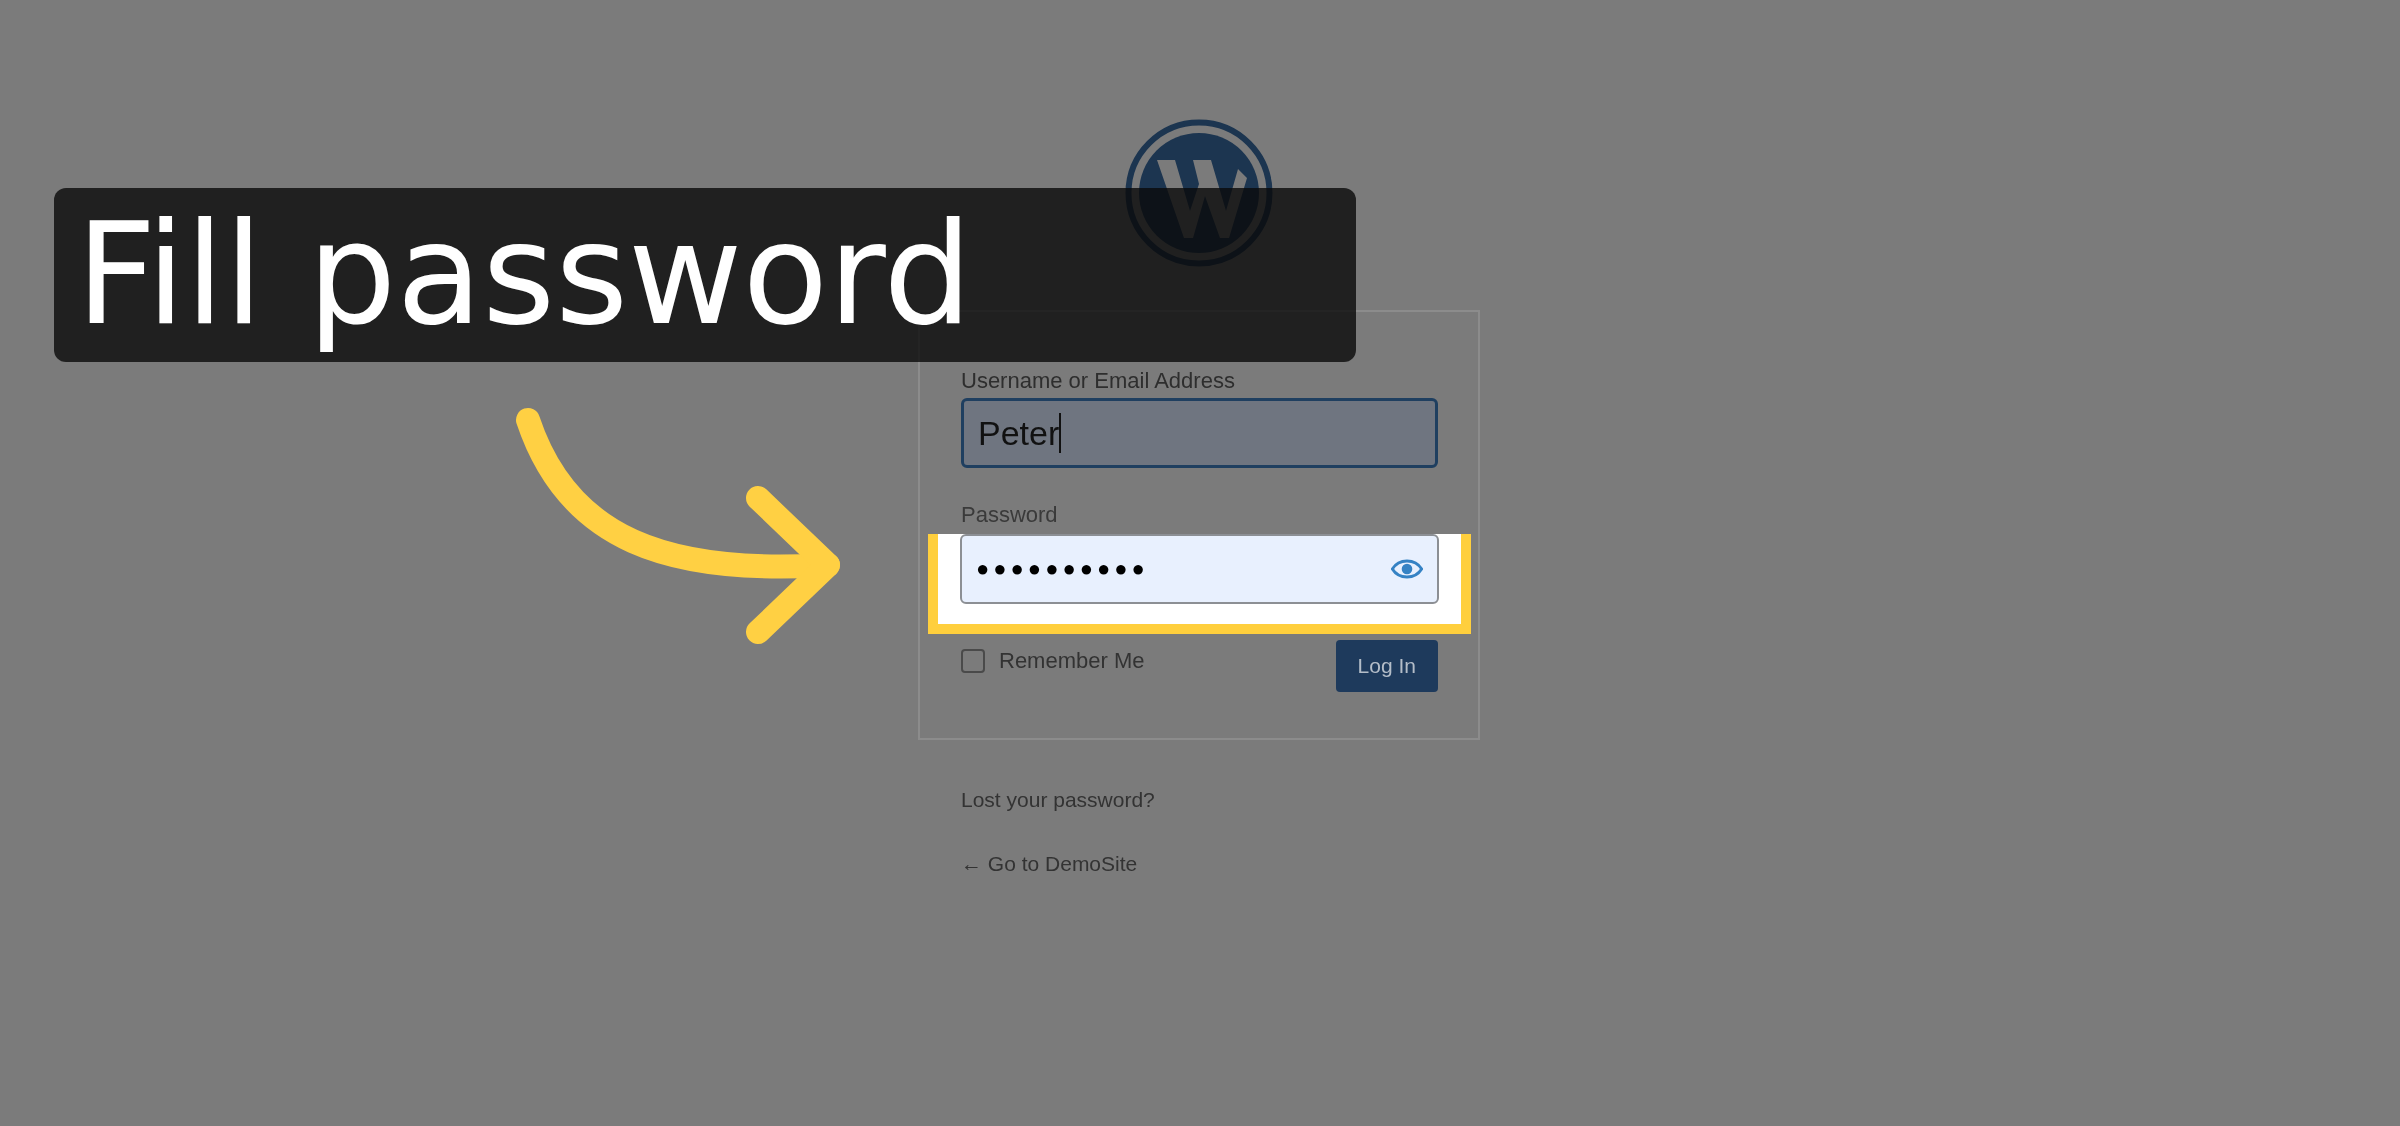  I want to click on password-label: Password, so click(1009, 515).